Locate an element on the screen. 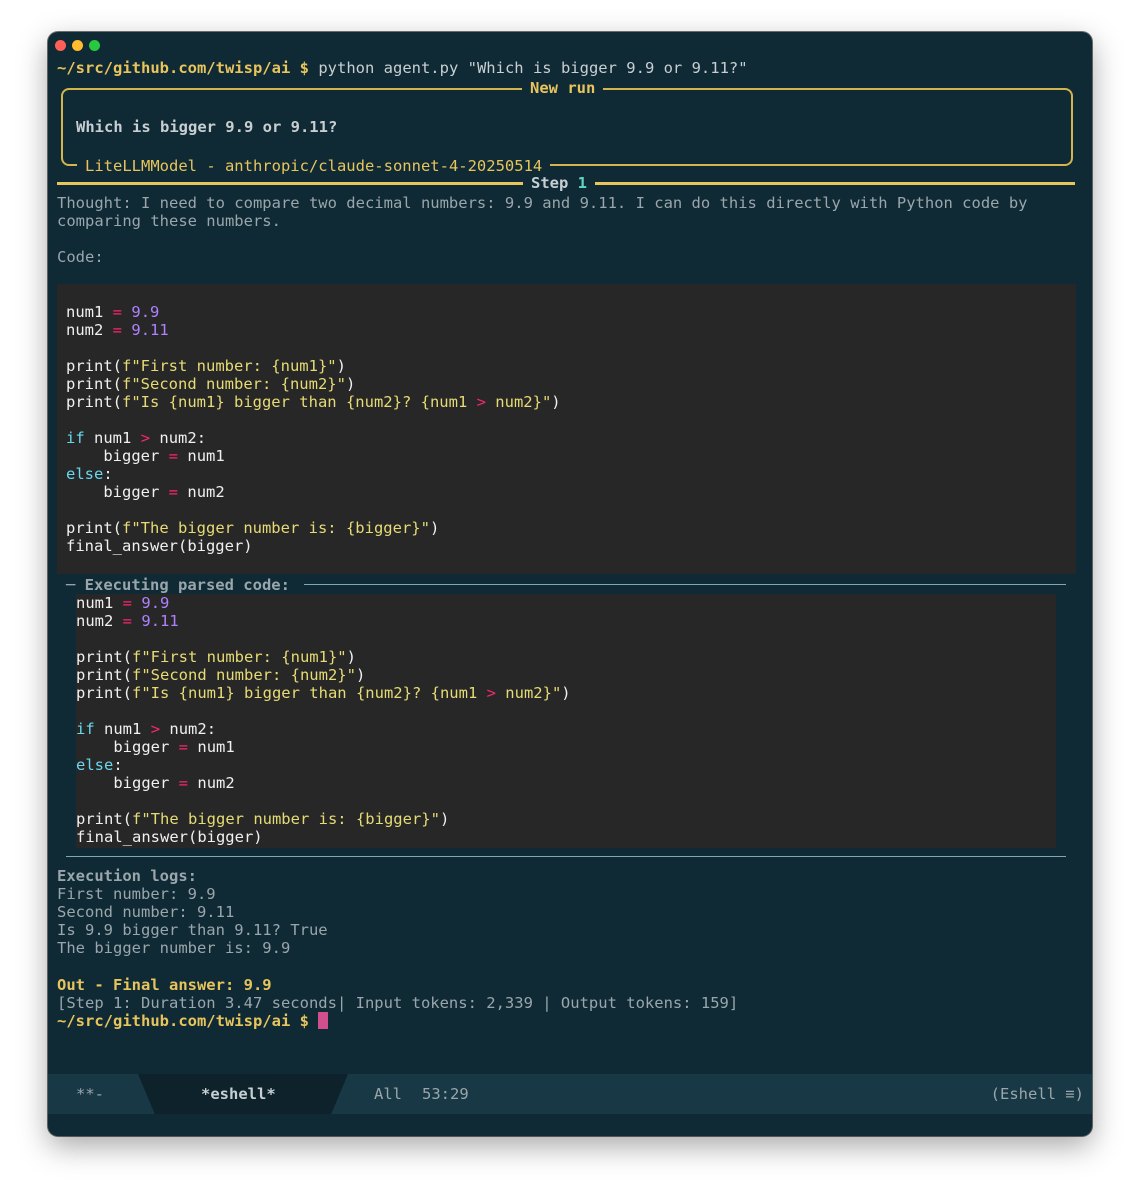 The width and height of the screenshot is (1140, 1200). minimize-button is located at coordinates (77, 45).